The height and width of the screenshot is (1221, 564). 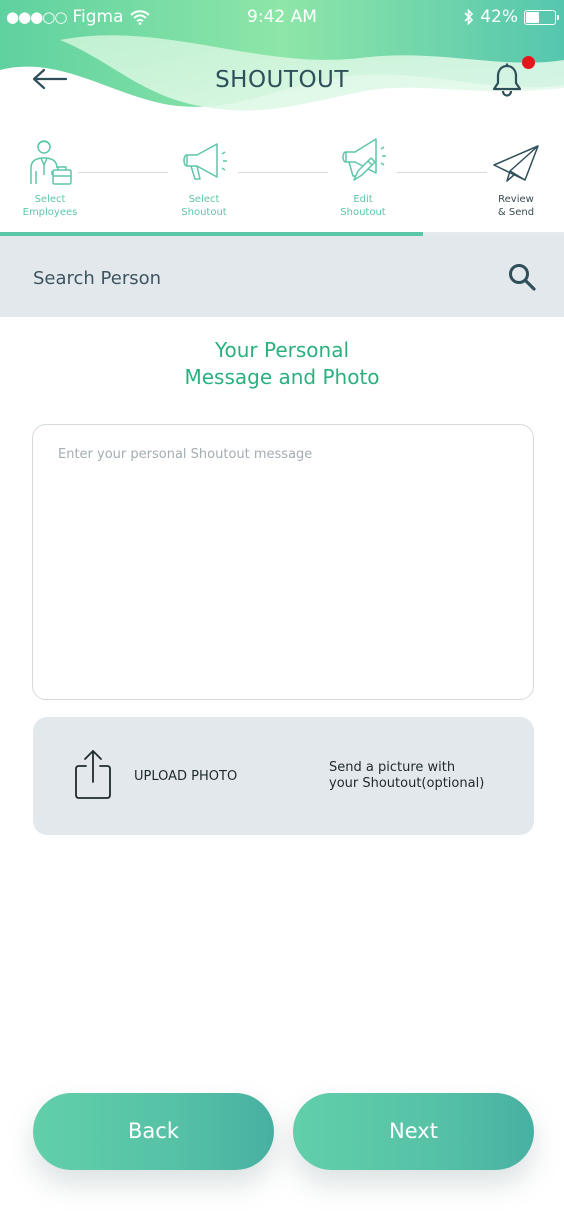 I want to click on megaphone-edit-icon, so click(x=364, y=159).